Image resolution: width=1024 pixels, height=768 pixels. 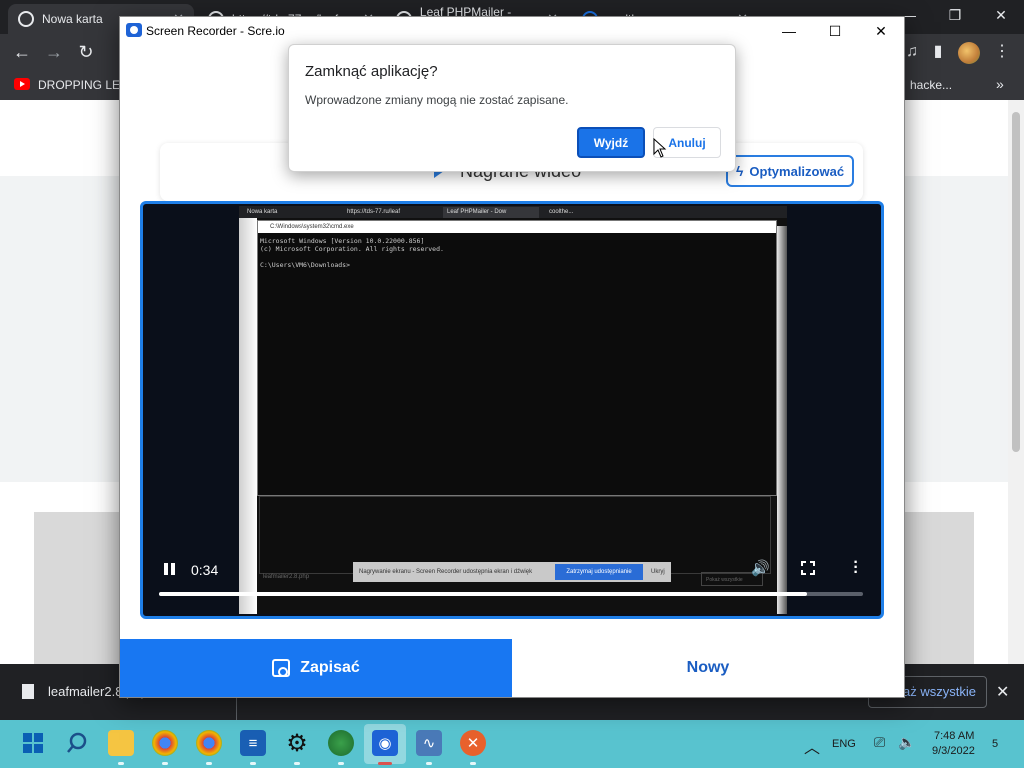 I want to click on scrollbar-thumb, so click(x=1016, y=282).